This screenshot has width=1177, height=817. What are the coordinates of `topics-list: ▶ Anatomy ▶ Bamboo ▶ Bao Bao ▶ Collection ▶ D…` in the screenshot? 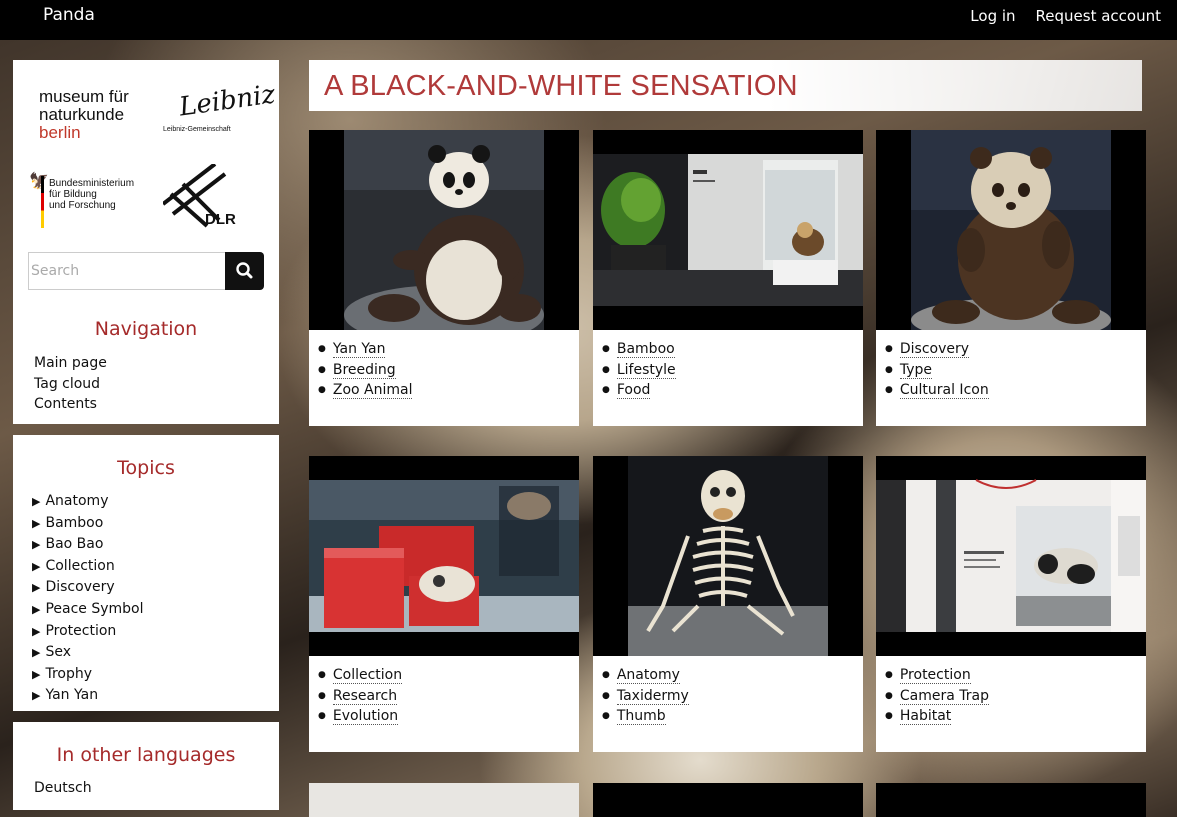 It's located at (88, 599).